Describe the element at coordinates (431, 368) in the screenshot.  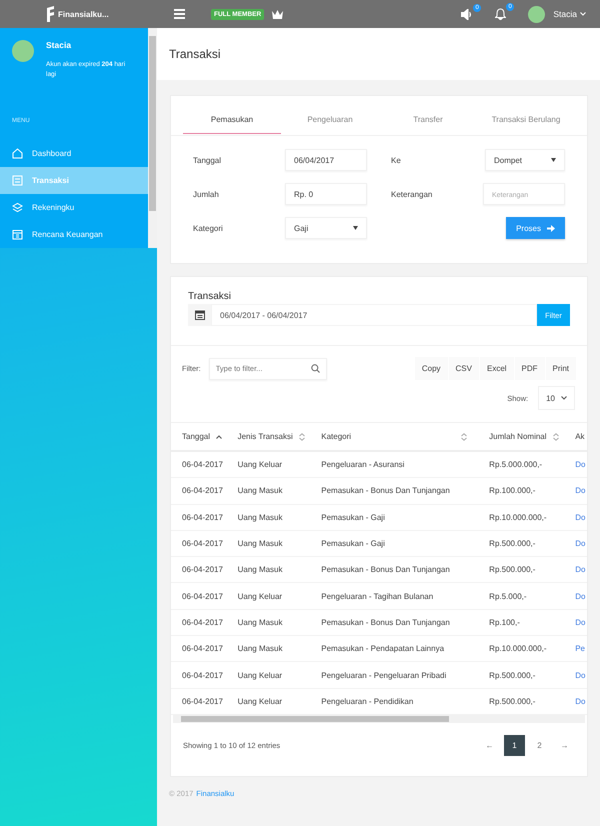
I see `export-button: Copy` at that location.